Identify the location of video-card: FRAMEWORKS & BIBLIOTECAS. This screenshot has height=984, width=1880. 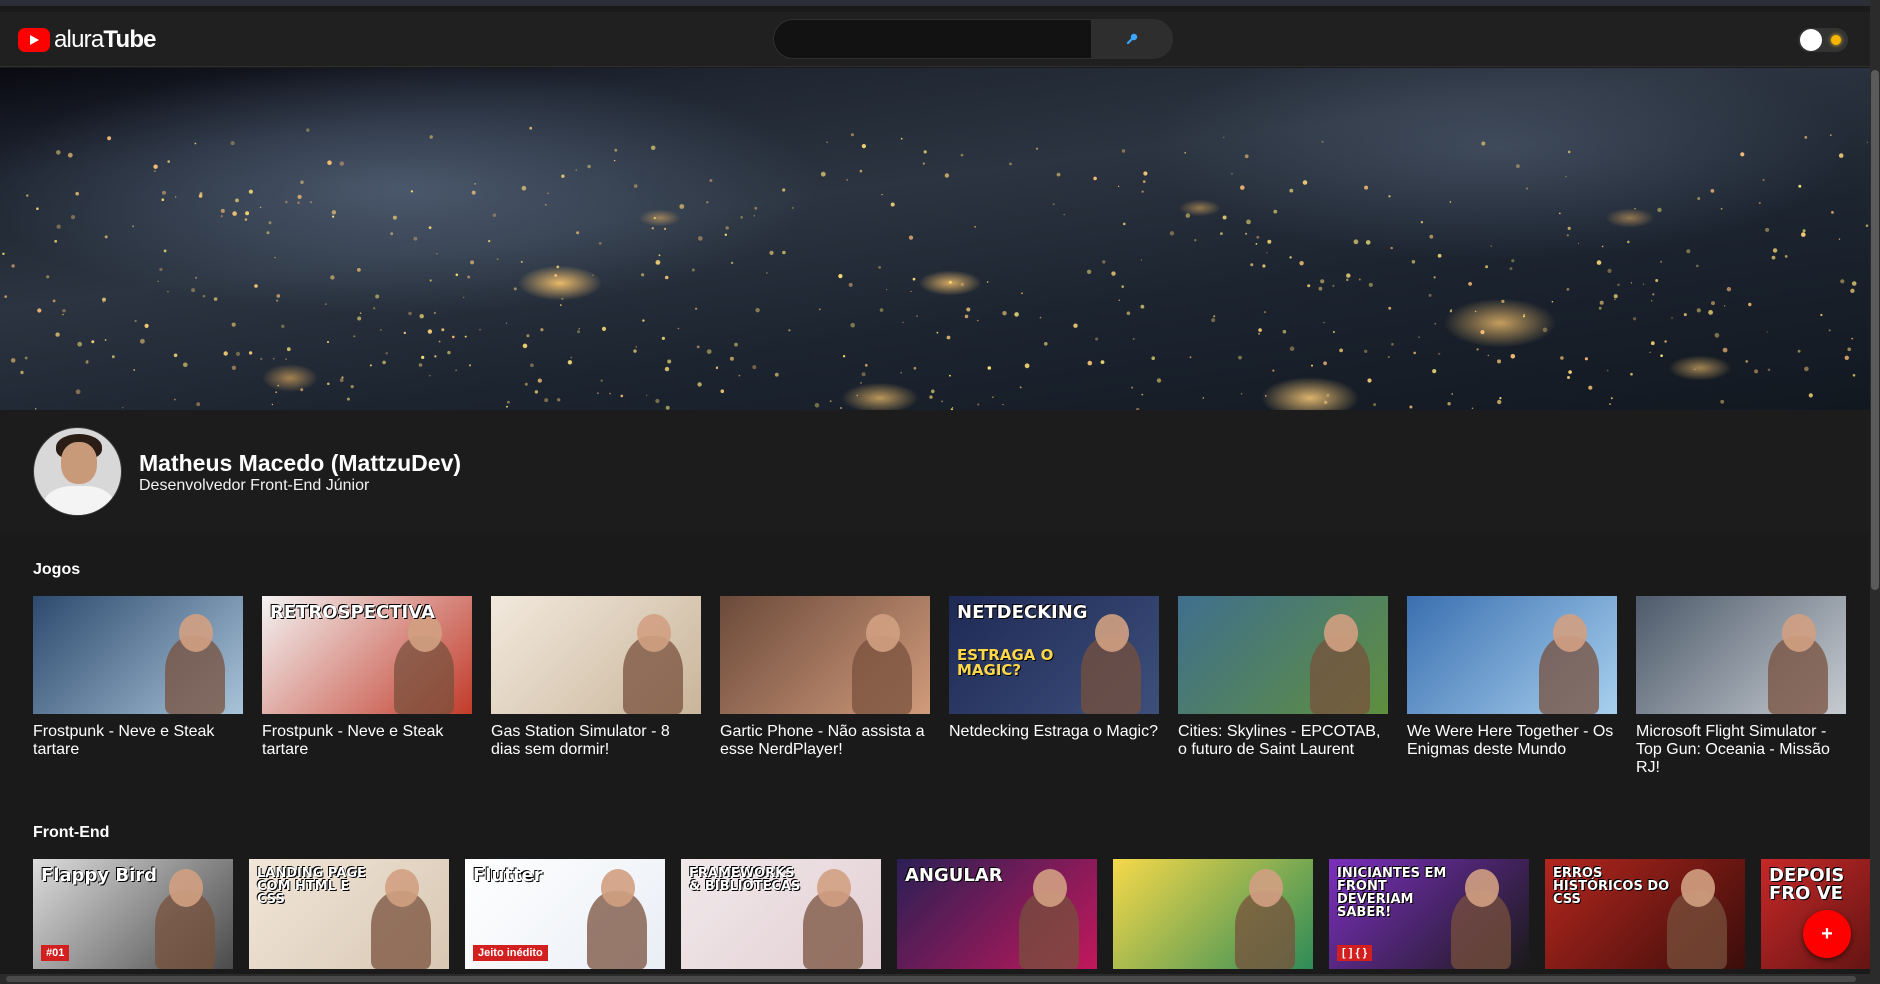
(781, 914).